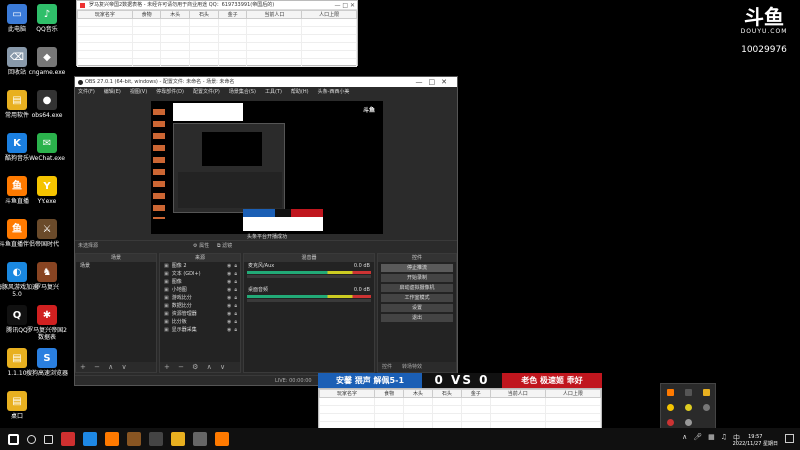  Describe the element at coordinates (47, 147) in the screenshot. I see `desktop-icon: ✉ WeChat.exe` at that location.